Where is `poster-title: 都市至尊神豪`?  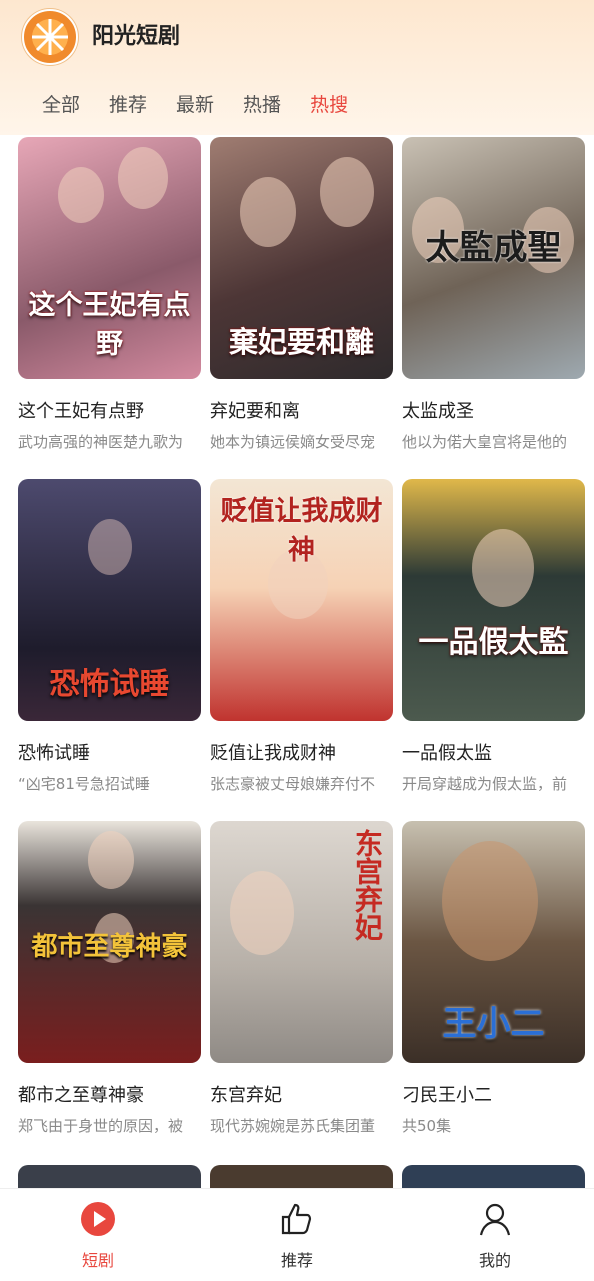 poster-title: 都市至尊神豪 is located at coordinates (109, 947).